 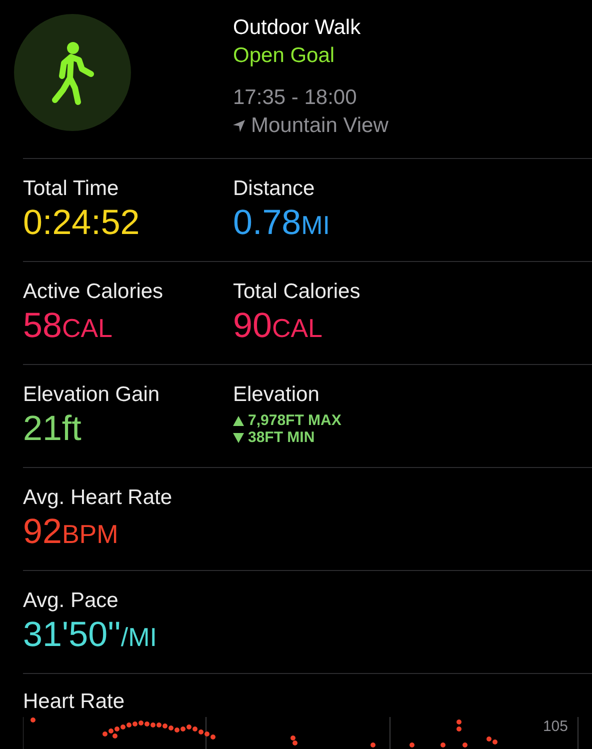 I want to click on metric-label: Avg. Heart Rate, so click(x=98, y=498).